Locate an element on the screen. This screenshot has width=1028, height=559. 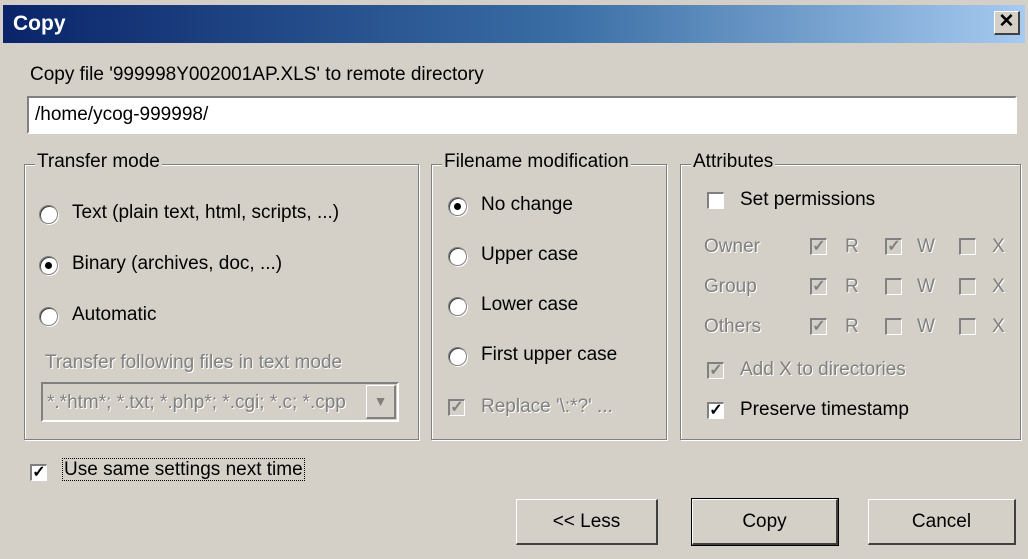
owner-execute-label: X is located at coordinates (998, 246).